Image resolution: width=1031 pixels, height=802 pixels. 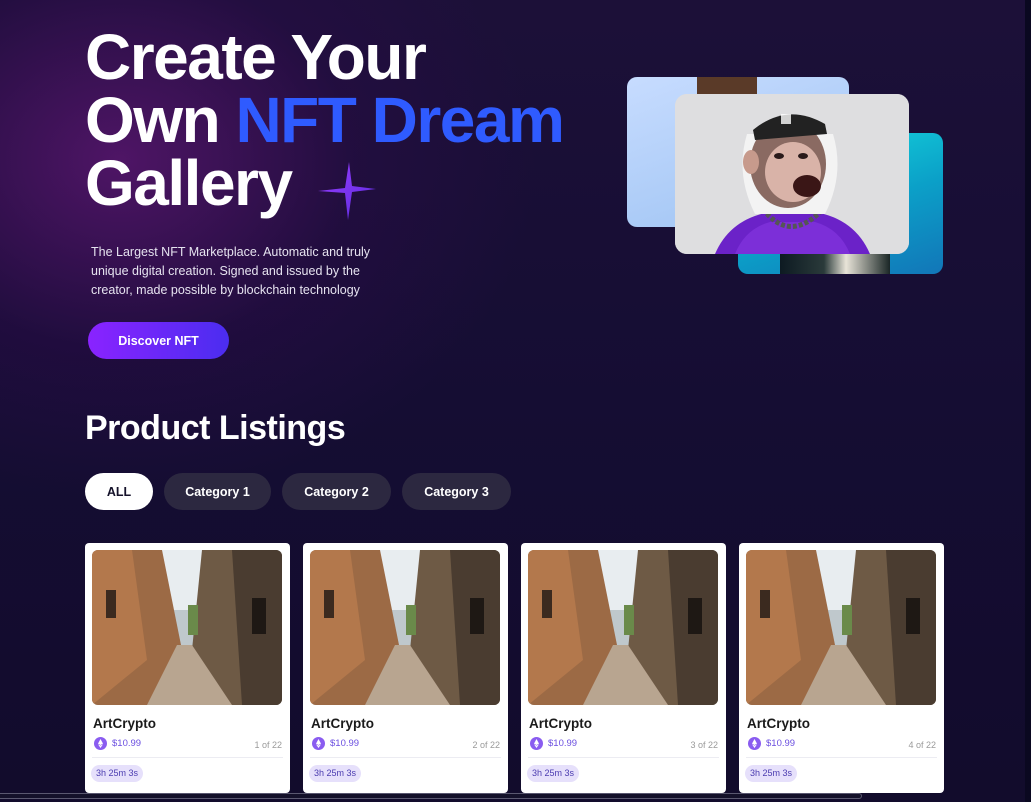 What do you see at coordinates (215, 428) in the screenshot?
I see `product-listings-title: Product Listings` at bounding box center [215, 428].